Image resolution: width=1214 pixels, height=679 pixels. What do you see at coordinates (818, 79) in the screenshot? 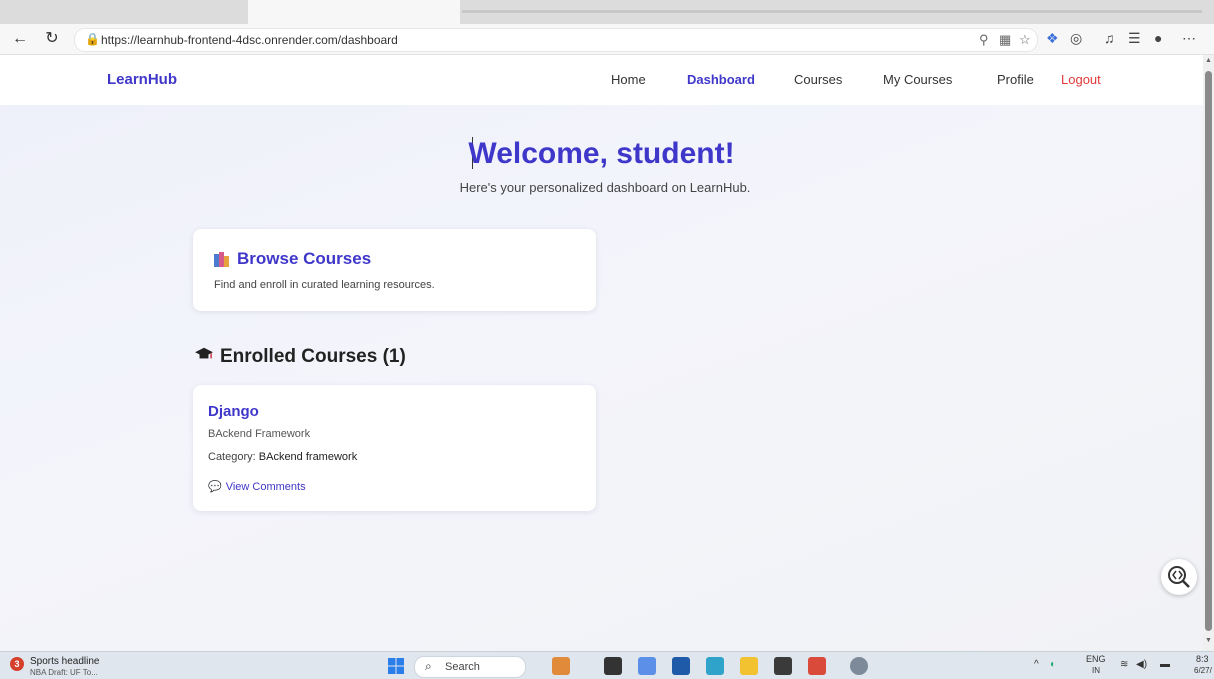
I see `nav-courses: Courses` at bounding box center [818, 79].